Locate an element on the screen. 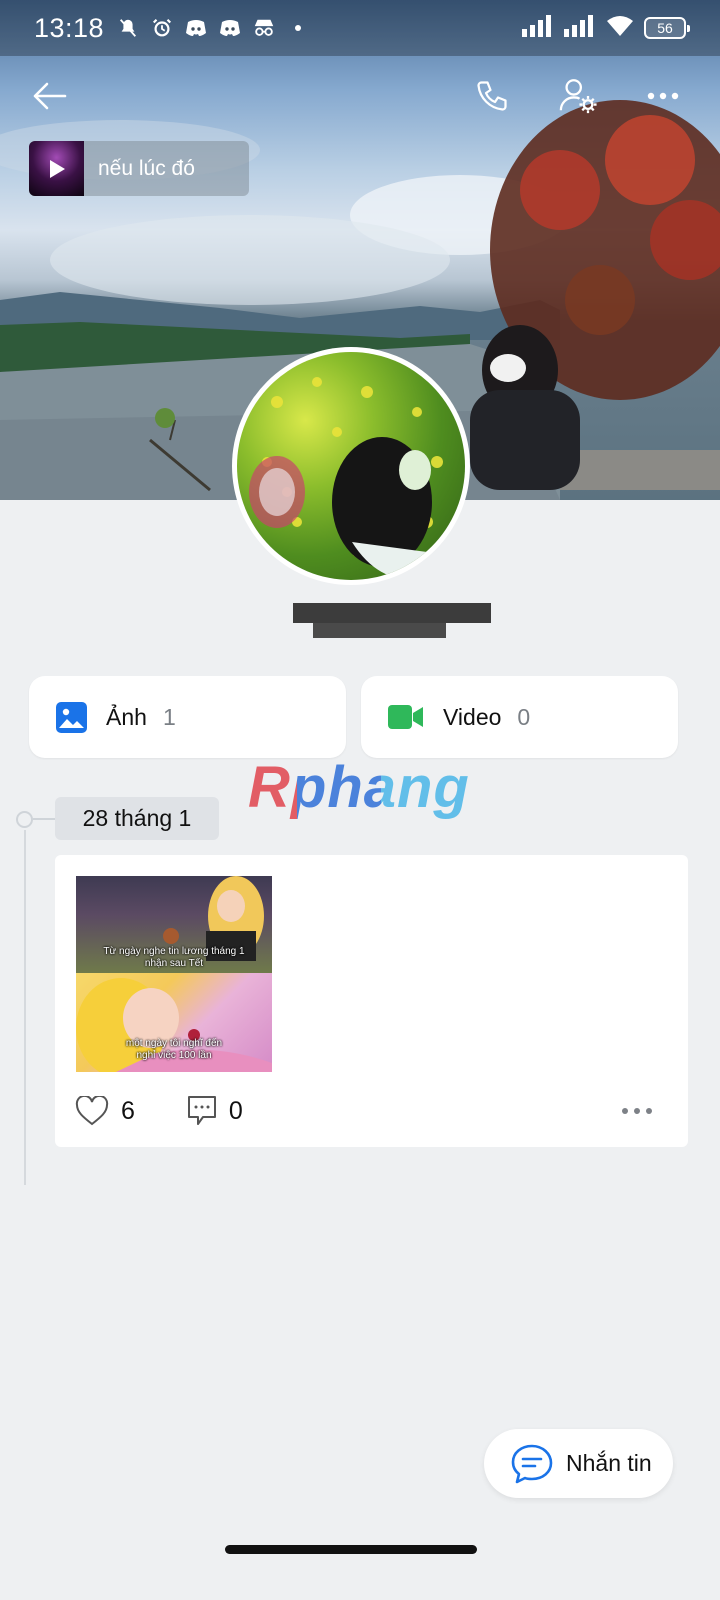 Image resolution: width=720 pixels, height=1600 pixels. meme-caption-bottom: một ngày tôi nghĩ đến nghỉ việc 100 lần is located at coordinates (174, 1049).